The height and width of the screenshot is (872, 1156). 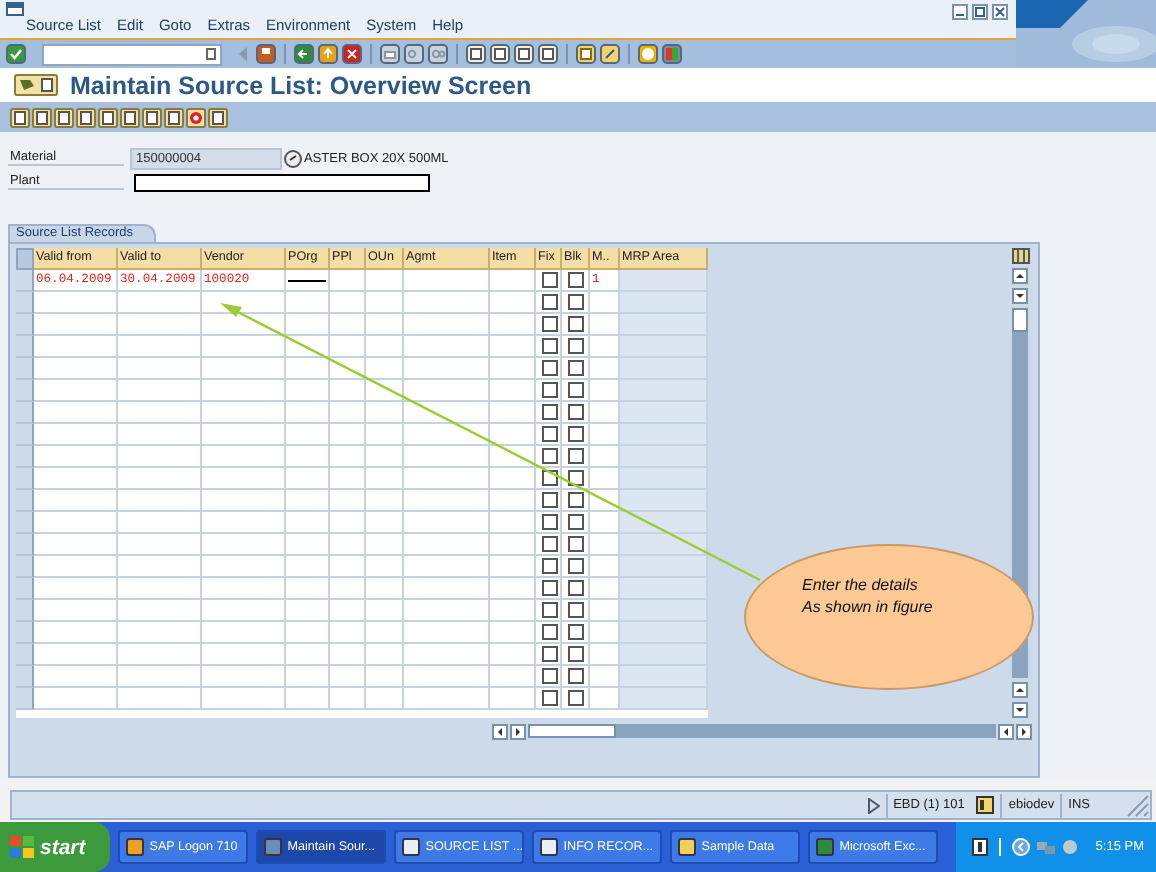 What do you see at coordinates (328, 54) in the screenshot?
I see `exit-icon` at bounding box center [328, 54].